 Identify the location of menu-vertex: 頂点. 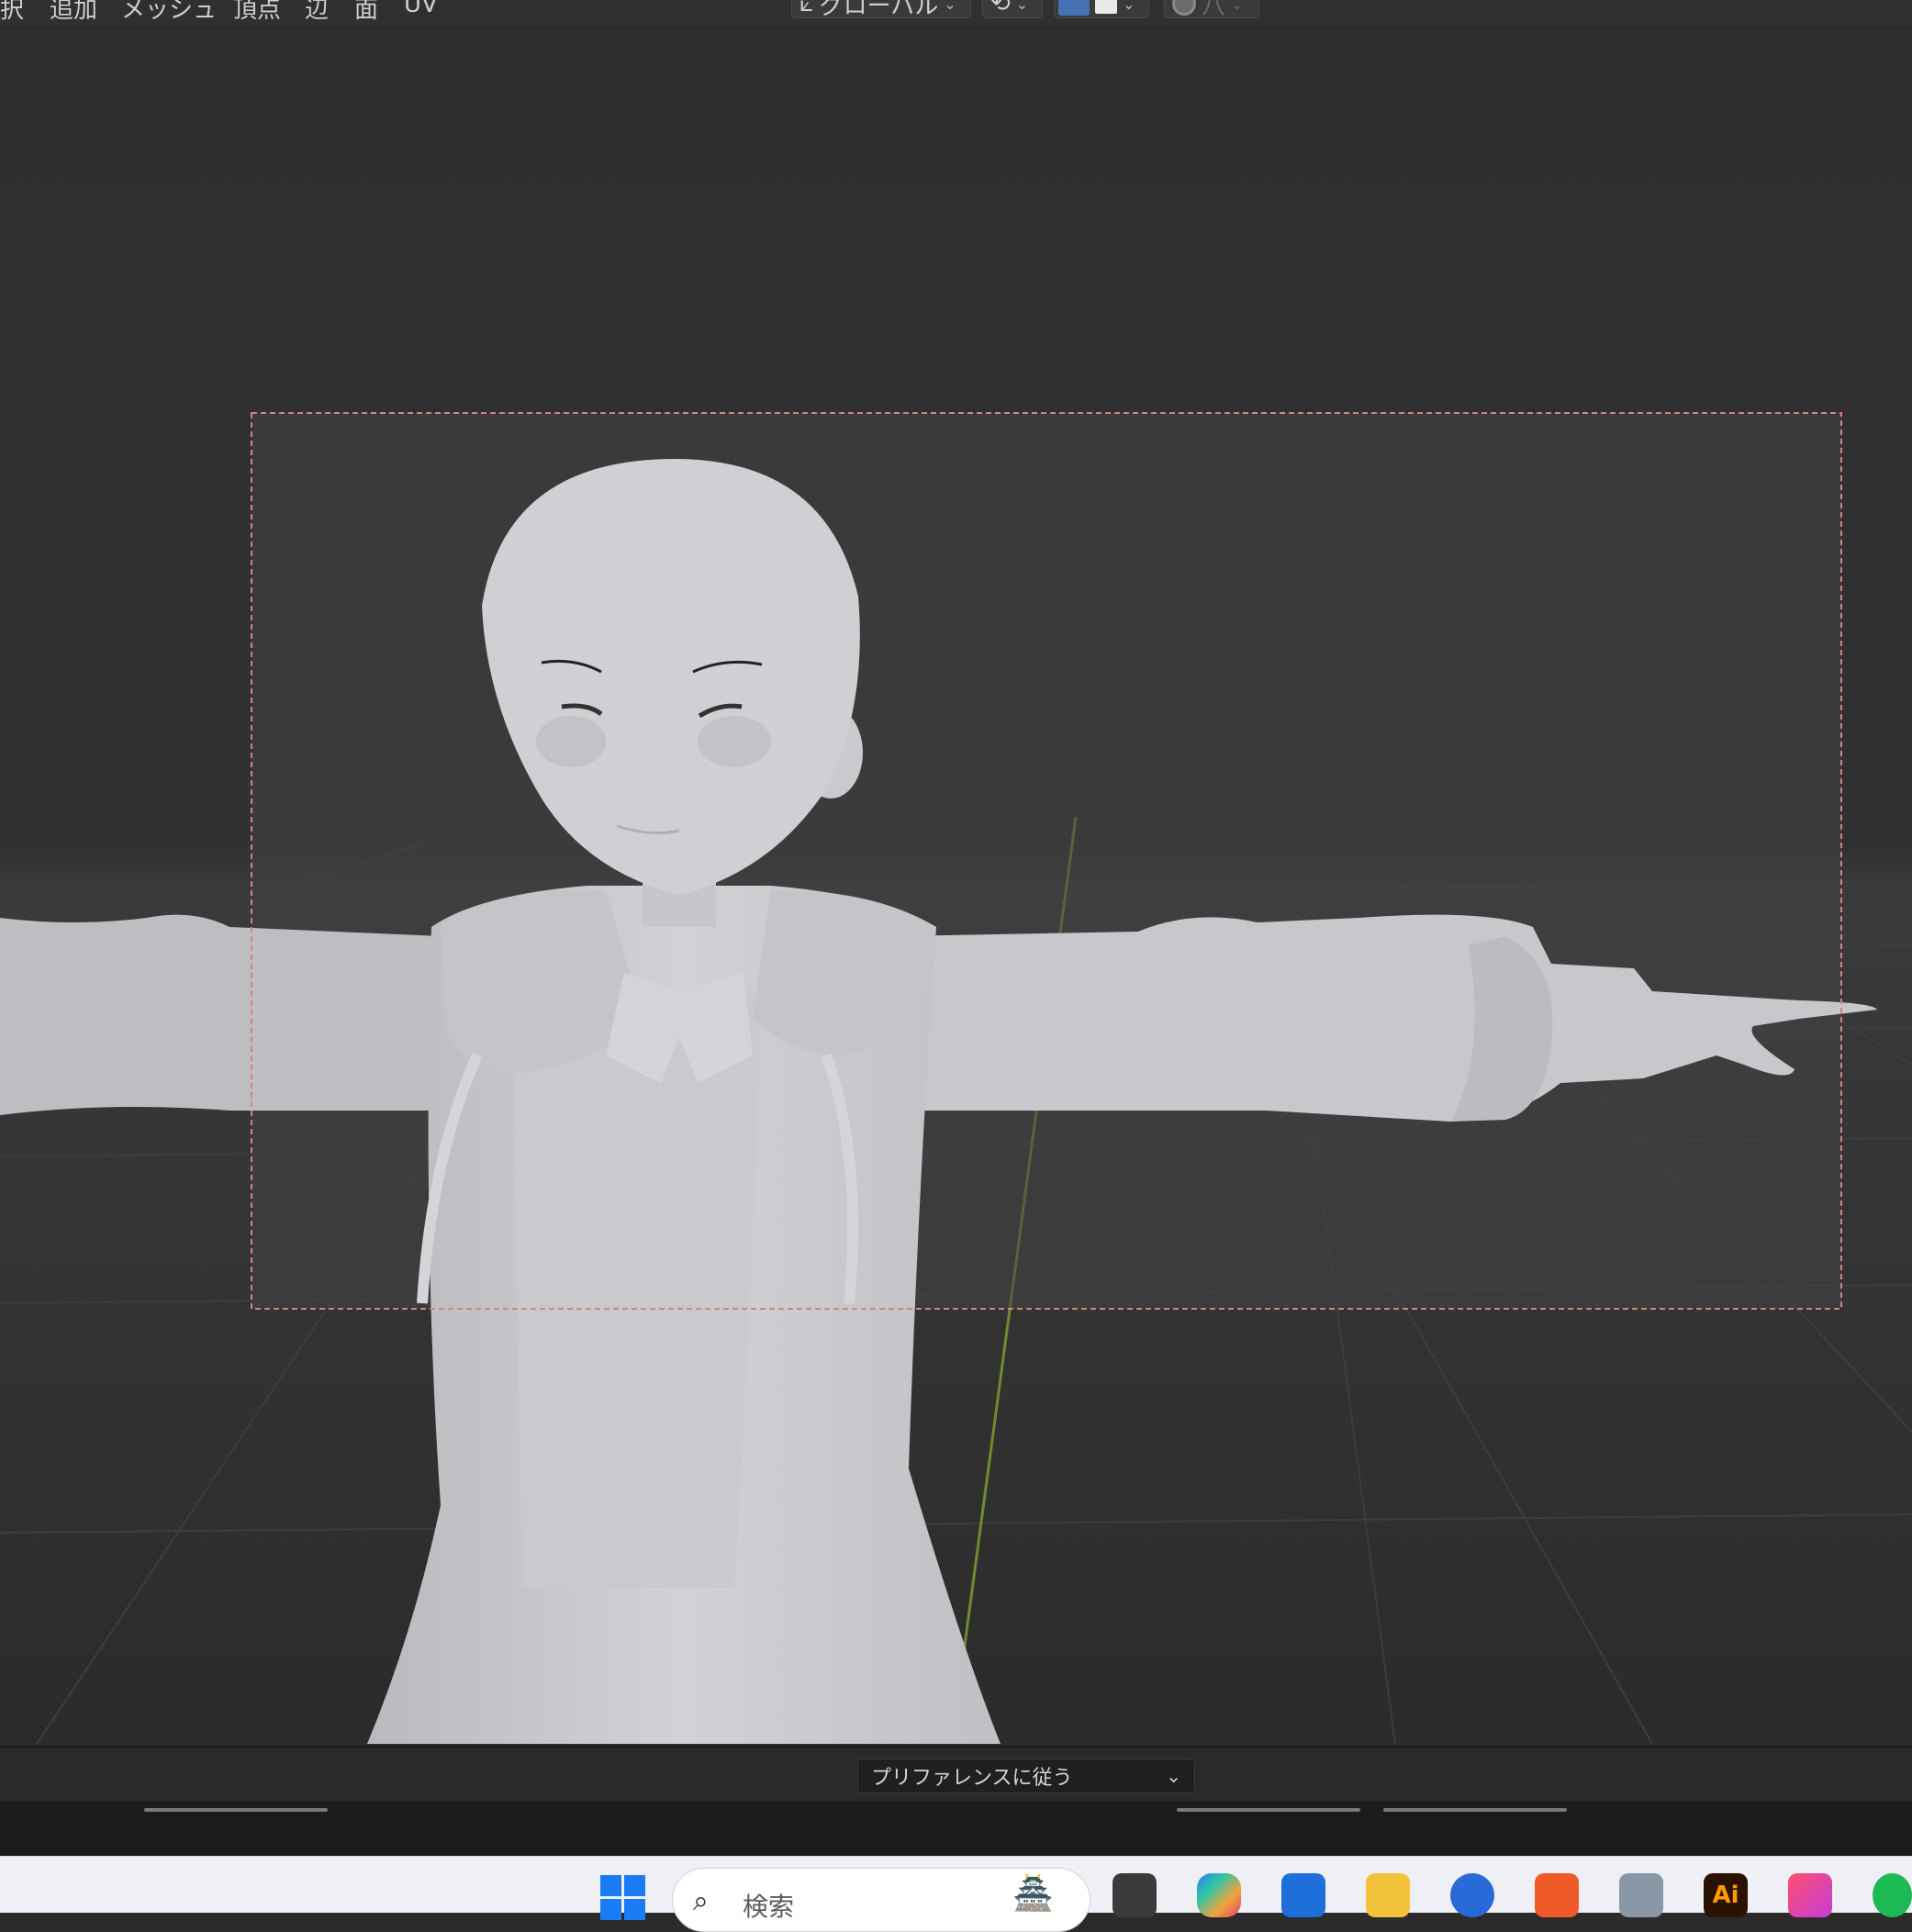
(257, 12).